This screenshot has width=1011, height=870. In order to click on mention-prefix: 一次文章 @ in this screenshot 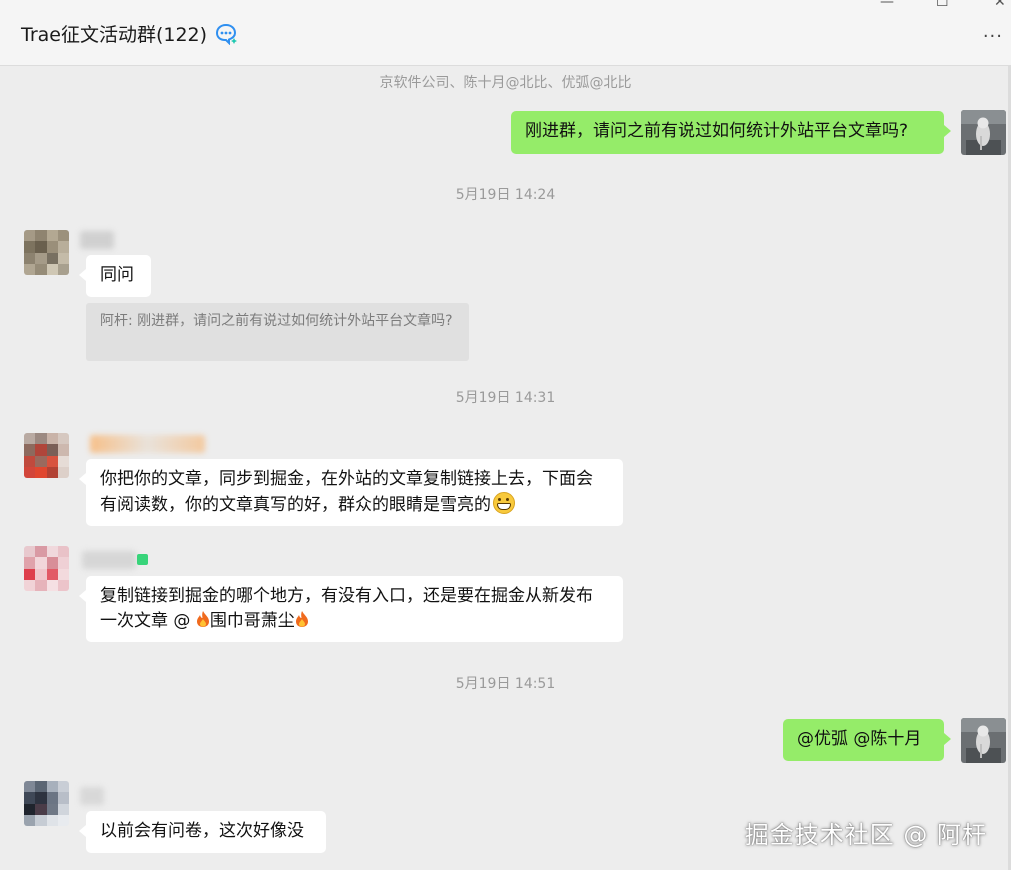, I will do `click(145, 621)`.